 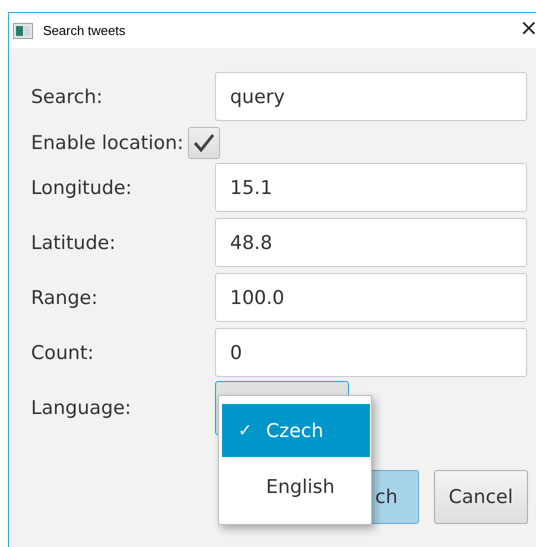 What do you see at coordinates (82, 187) in the screenshot?
I see `field-label: Longitude:` at bounding box center [82, 187].